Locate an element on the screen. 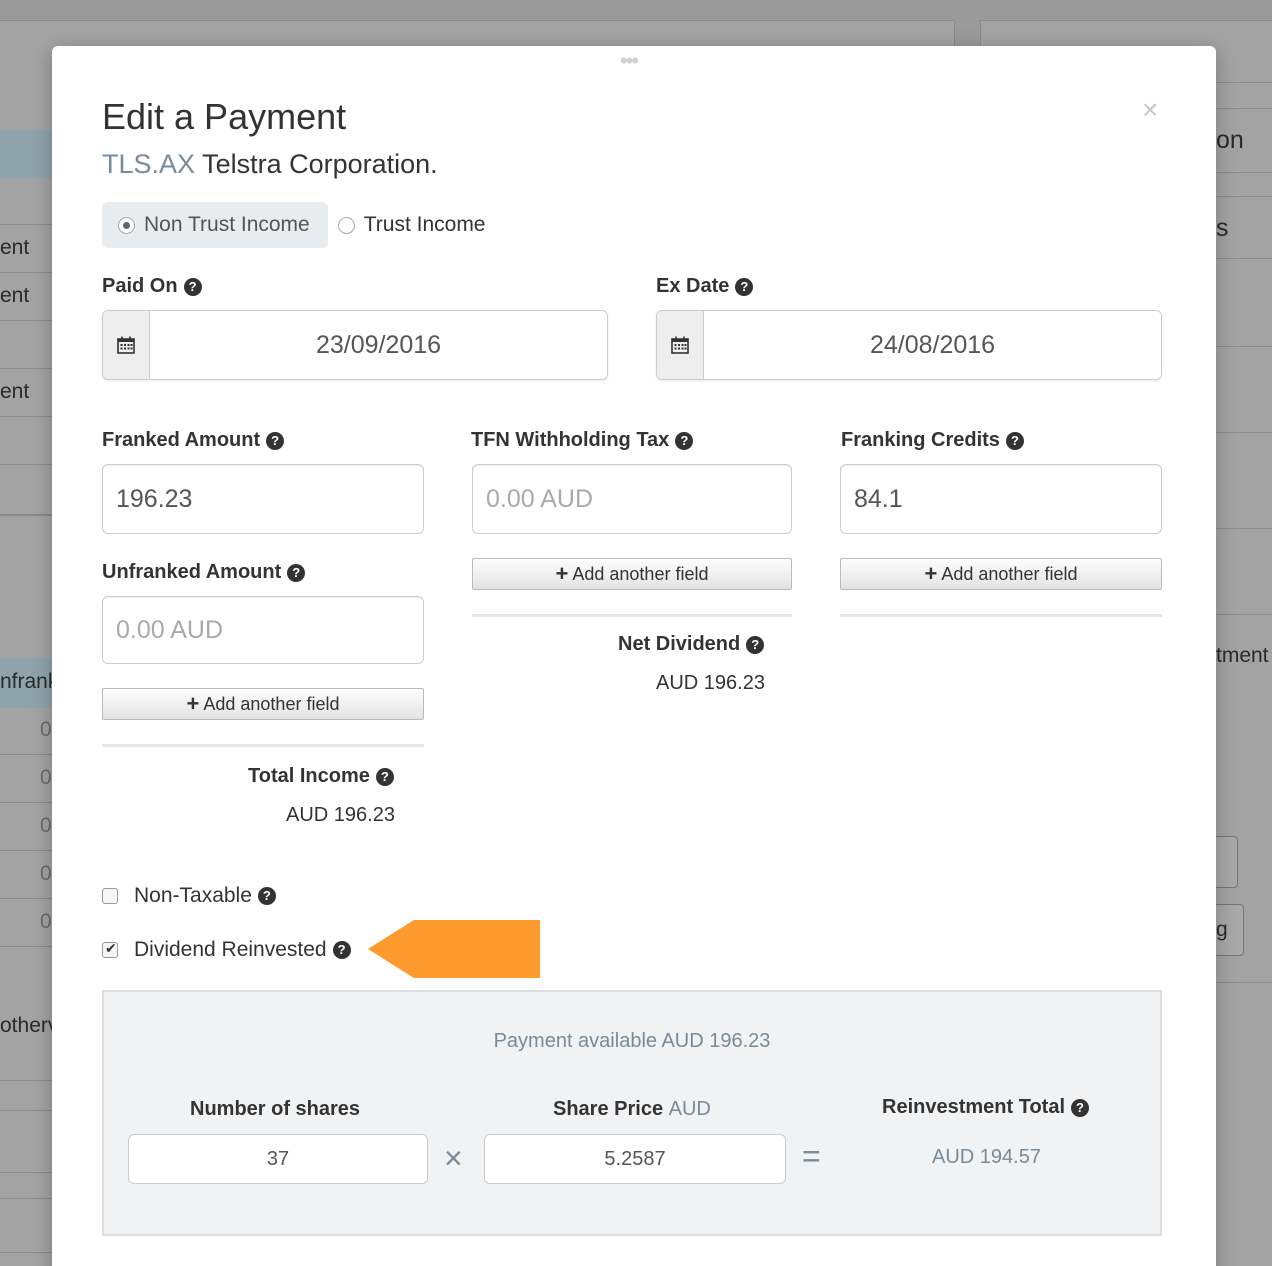 The height and width of the screenshot is (1266, 1272). add-field-button-tfn: + Add another field is located at coordinates (632, 574).